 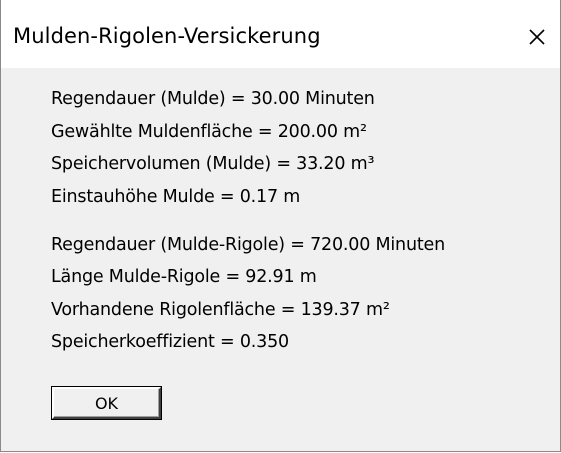 I want to click on result-speichervolumen: Speichervolumen (Mulde) = 33.20 m³, so click(x=213, y=164).